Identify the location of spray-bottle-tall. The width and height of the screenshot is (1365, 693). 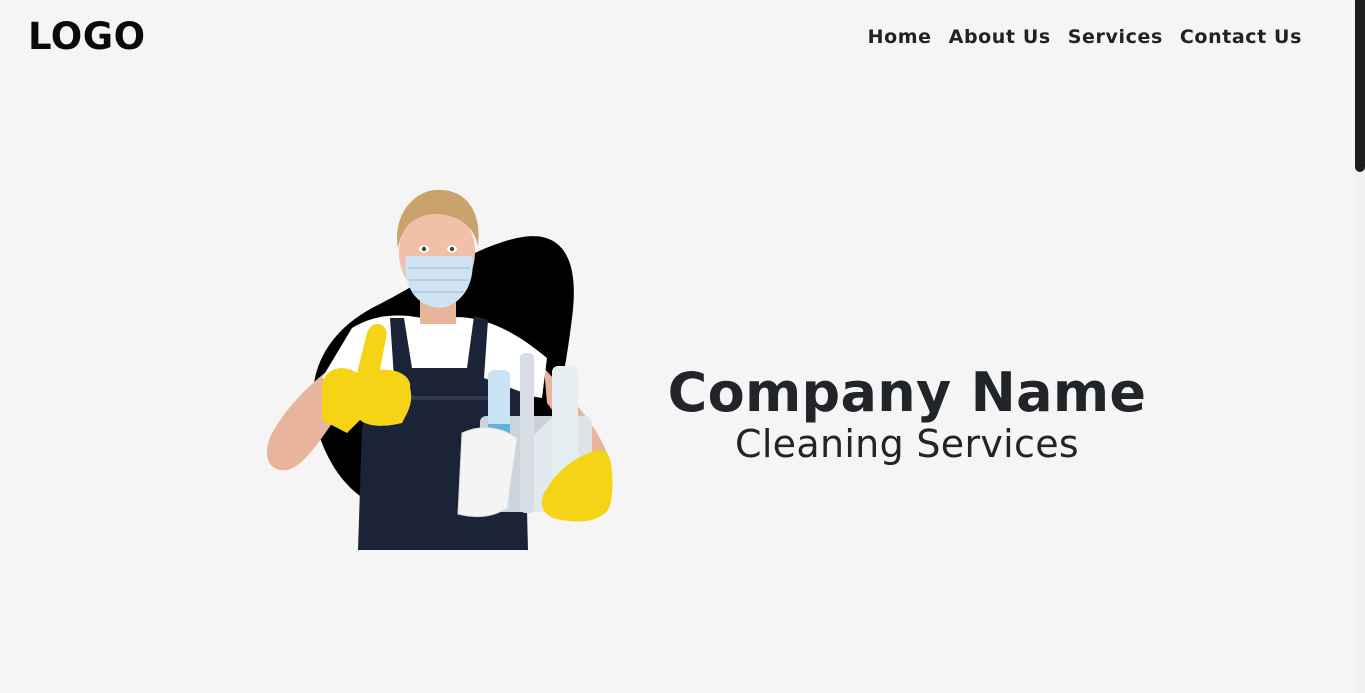
(527, 433).